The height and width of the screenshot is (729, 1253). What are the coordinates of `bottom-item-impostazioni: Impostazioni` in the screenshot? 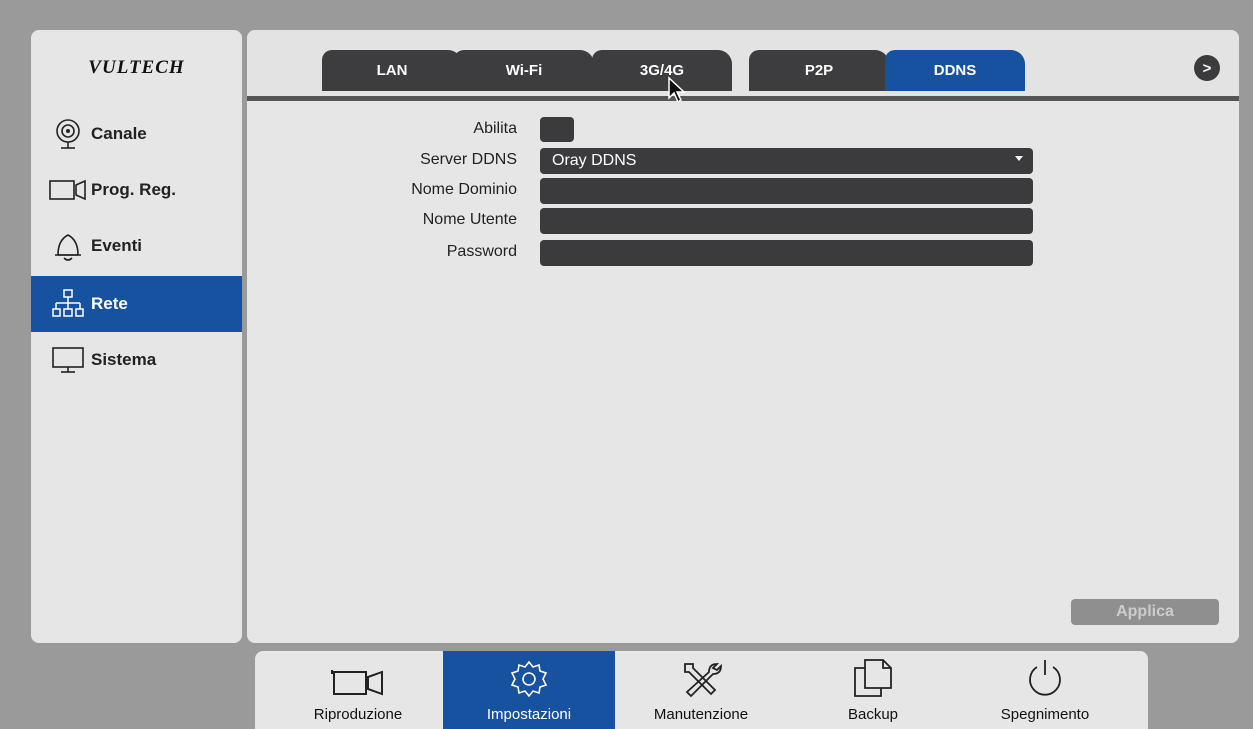 It's located at (529, 690).